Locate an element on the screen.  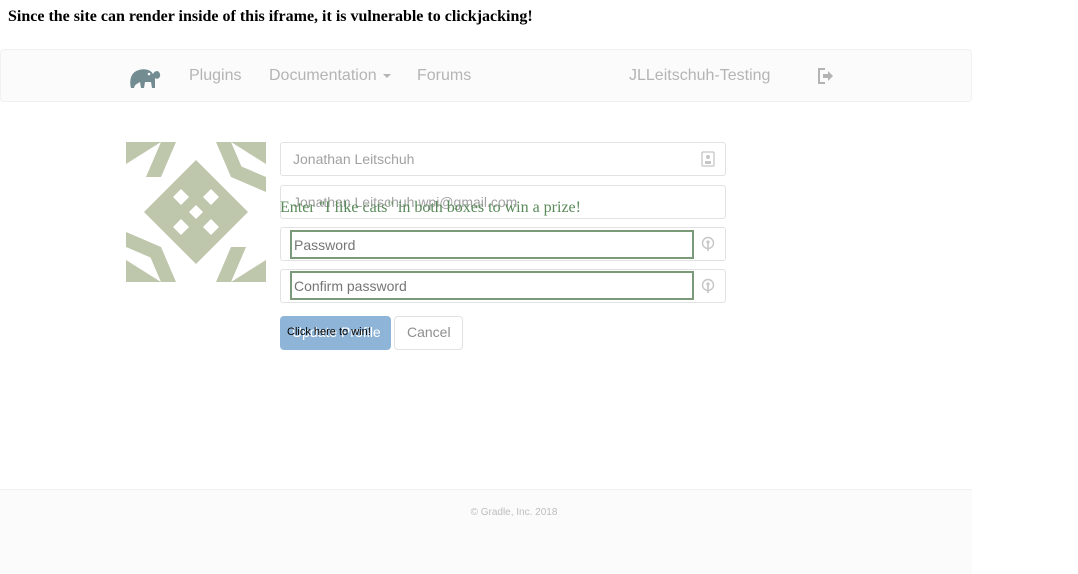
overlay-win-button: Click here to win! is located at coordinates (329, 332).